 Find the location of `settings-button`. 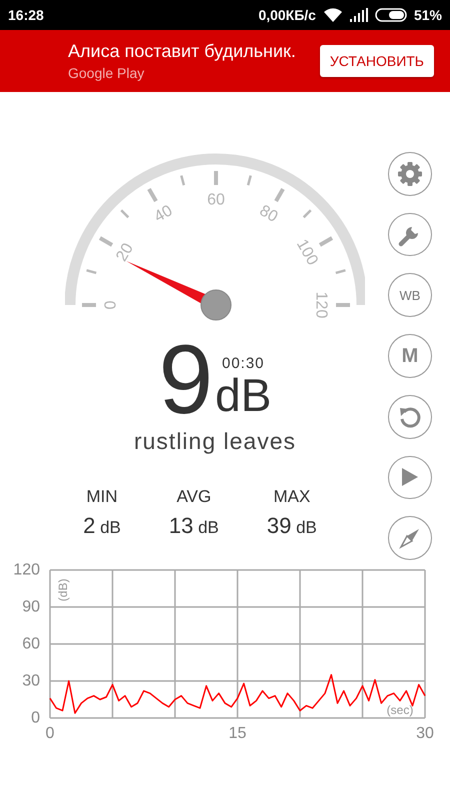

settings-button is located at coordinates (410, 174).